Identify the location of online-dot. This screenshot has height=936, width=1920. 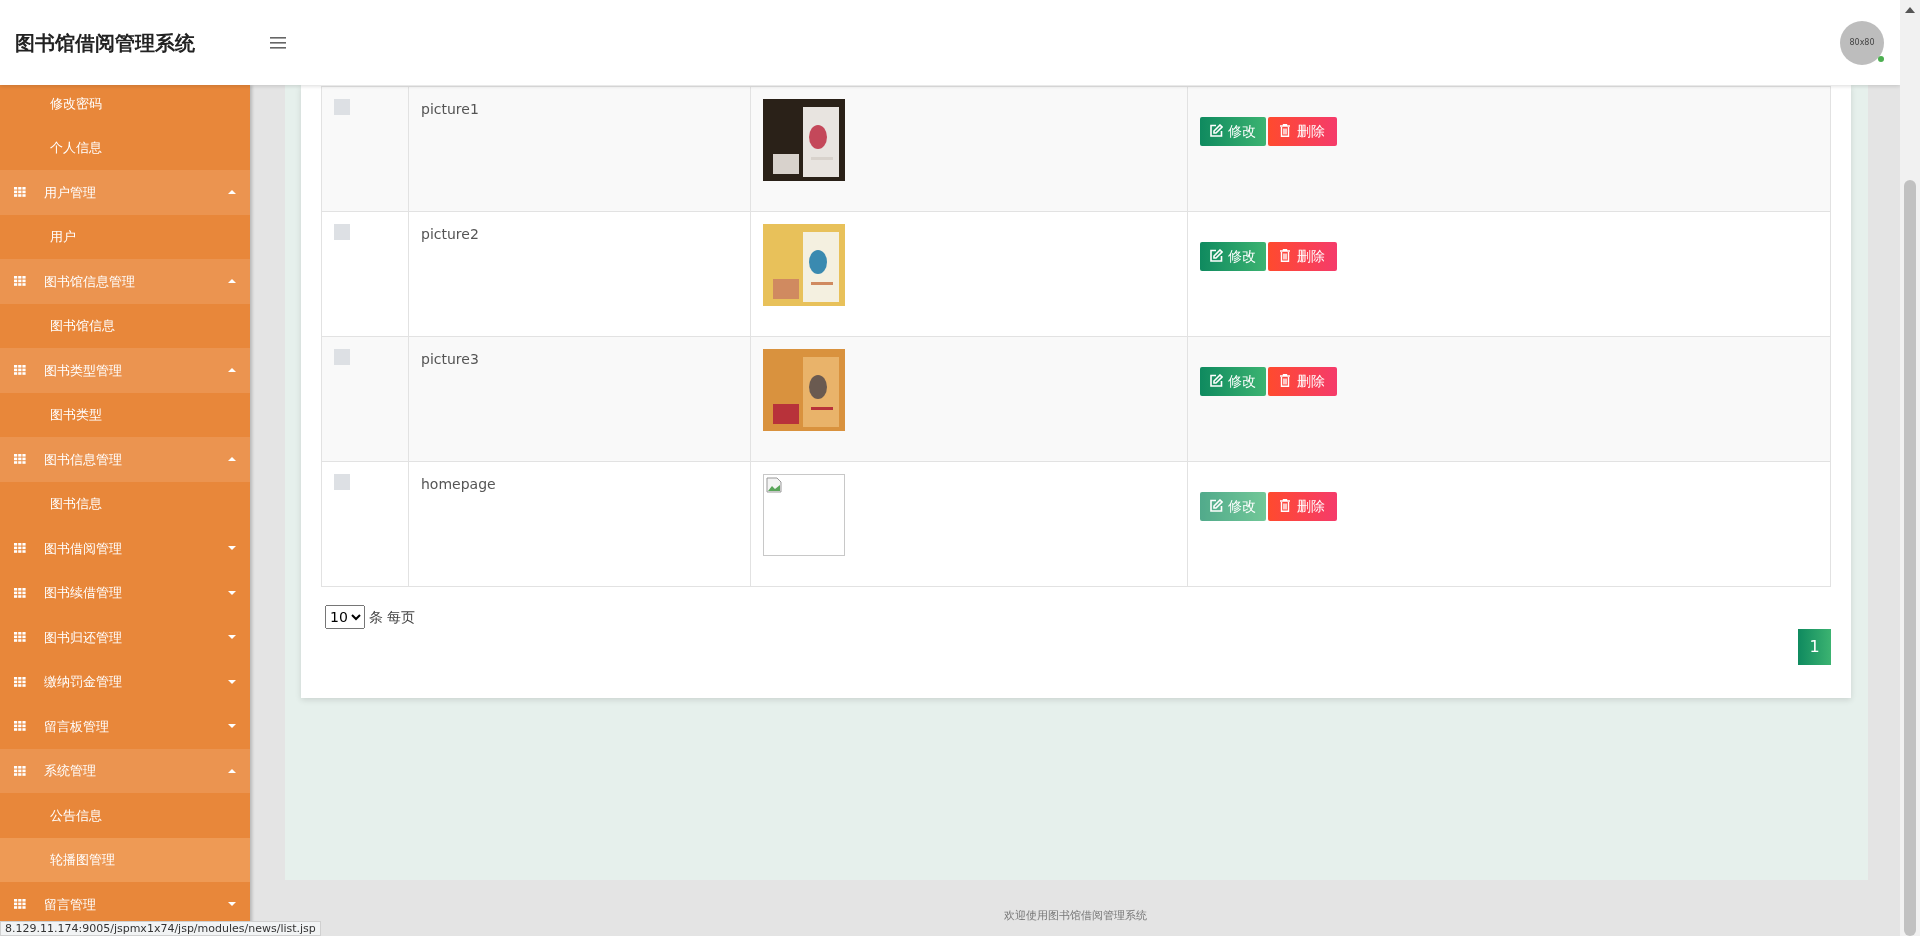
(1881, 58).